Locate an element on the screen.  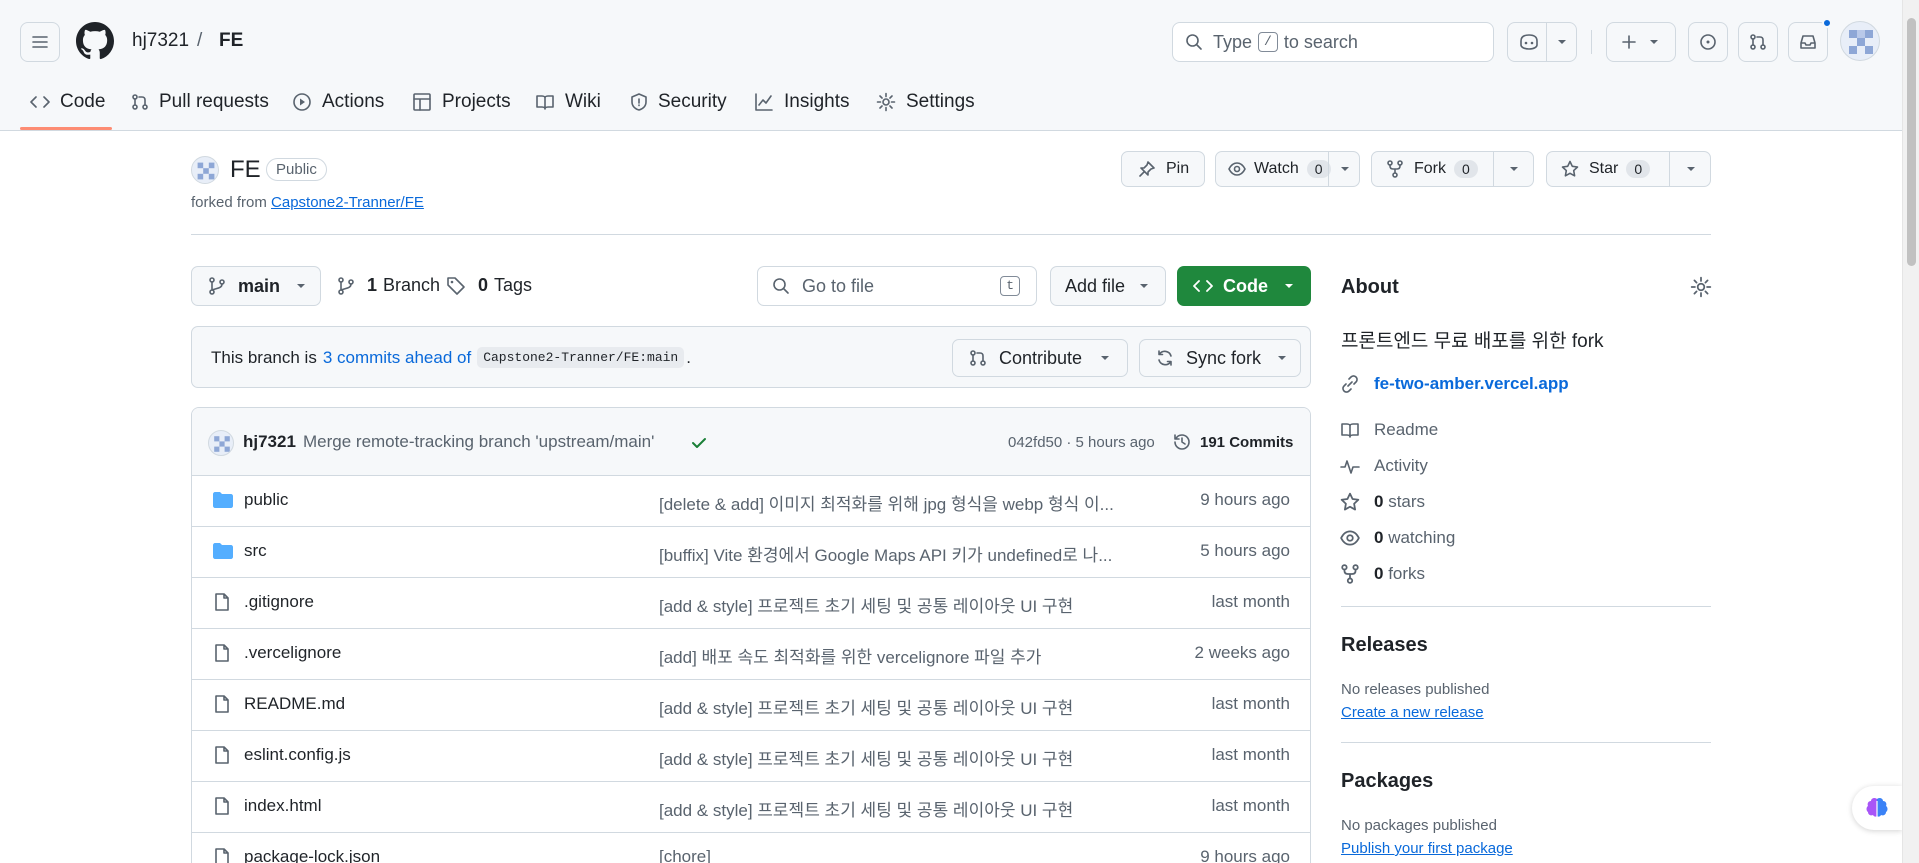
branches-link: 1 Branch is located at coordinates (388, 285).